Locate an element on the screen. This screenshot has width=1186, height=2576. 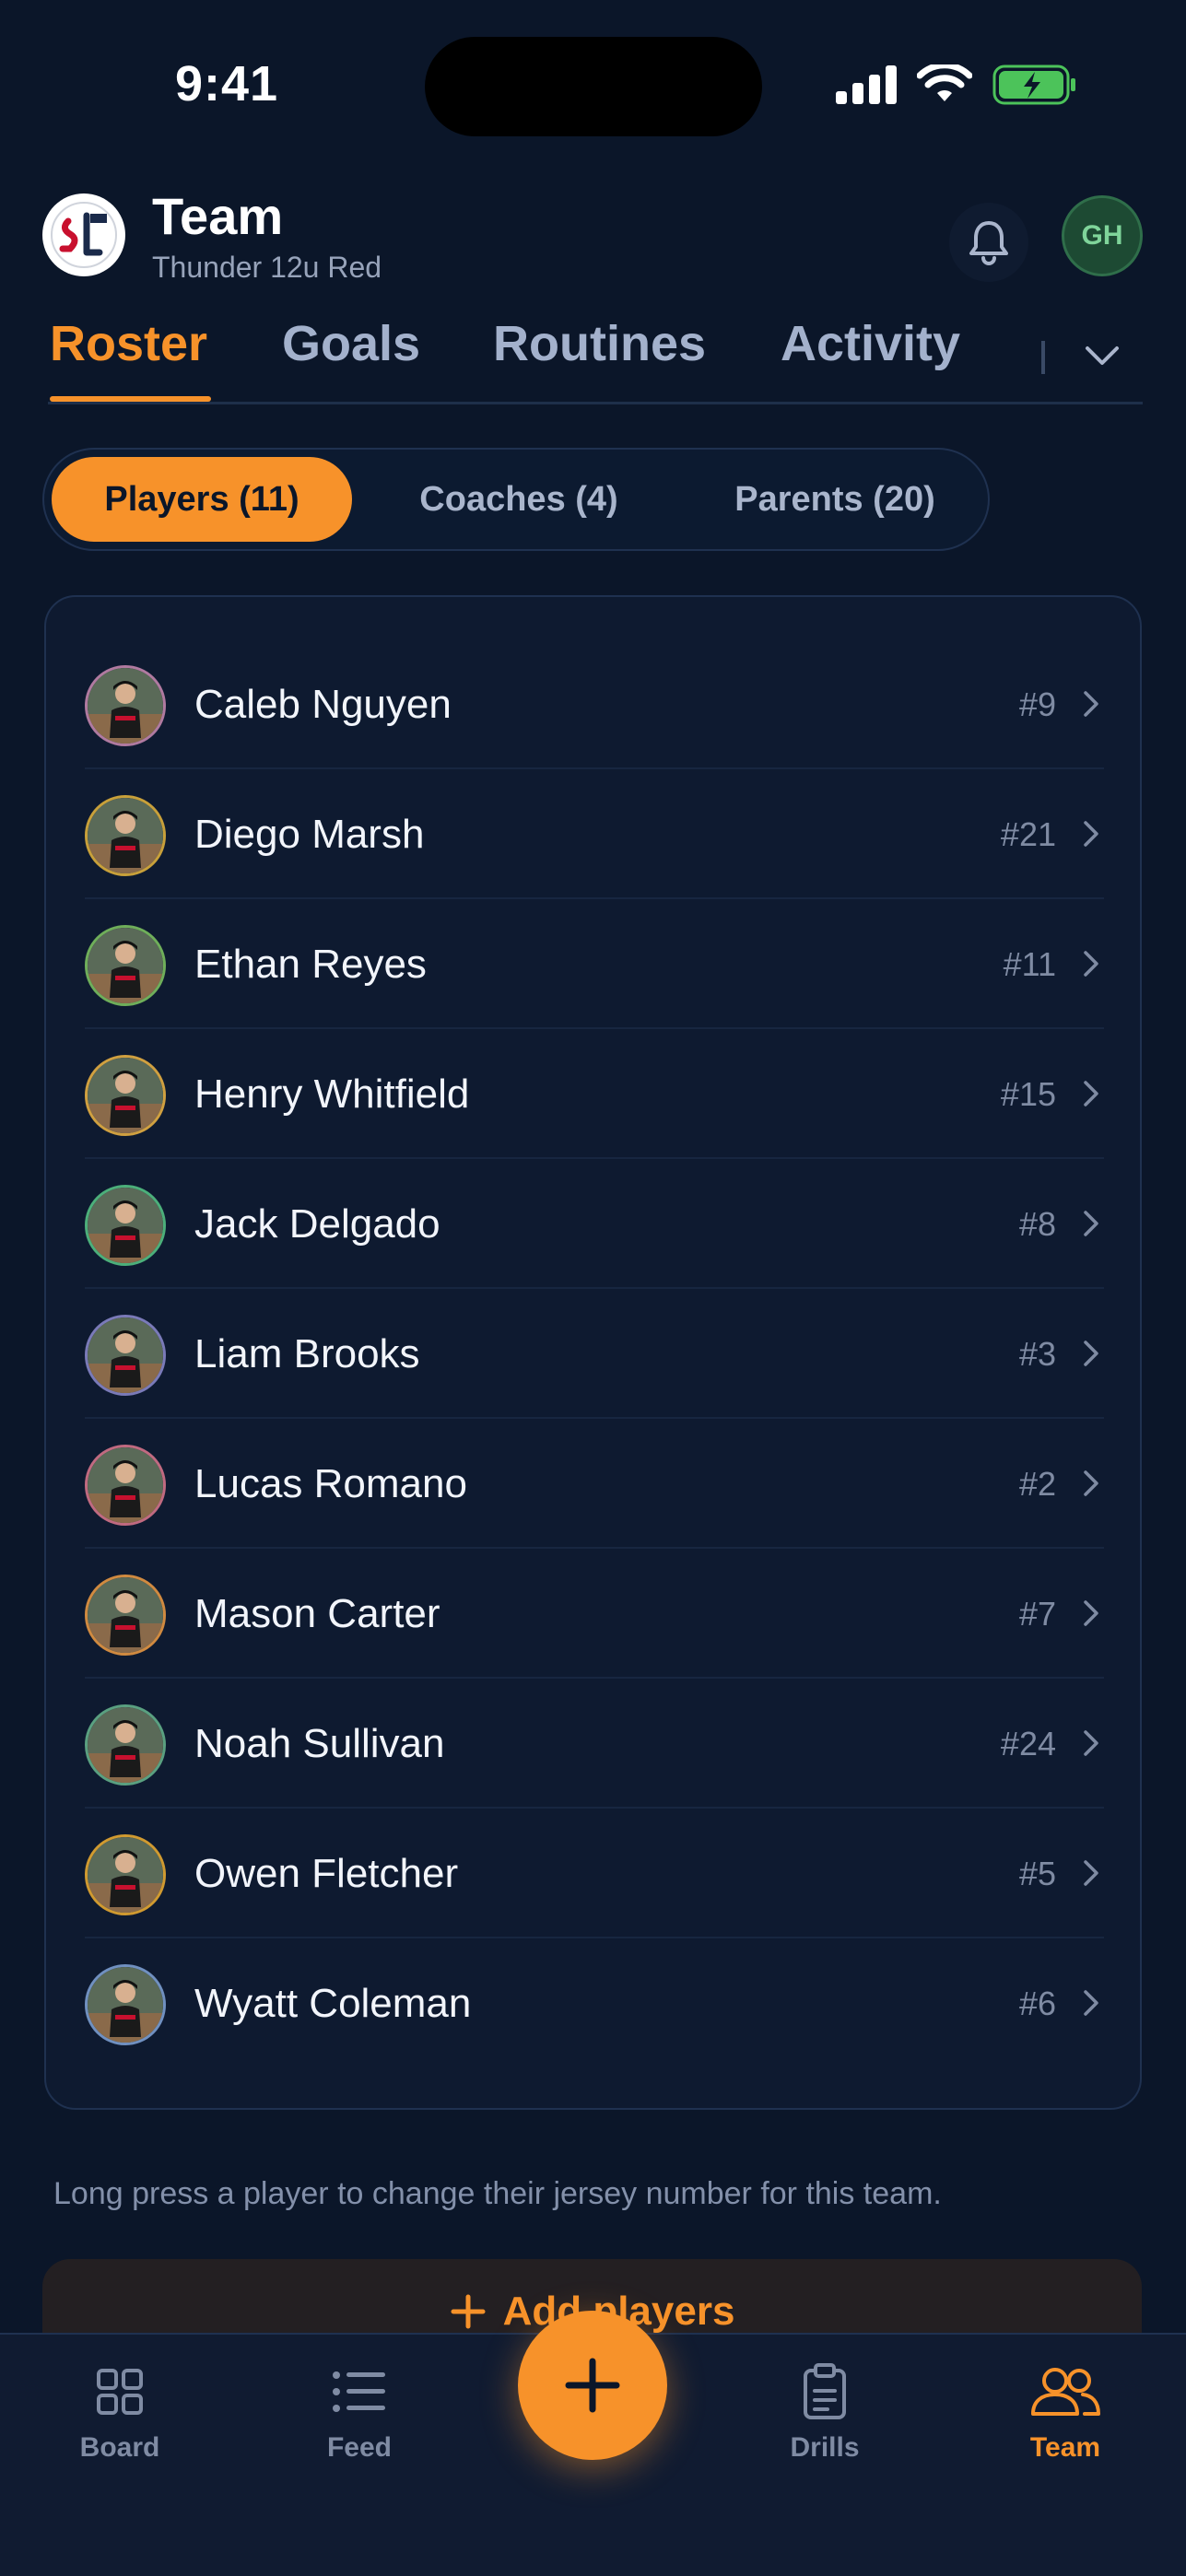
tab-roster: Roster is located at coordinates (128, 343).